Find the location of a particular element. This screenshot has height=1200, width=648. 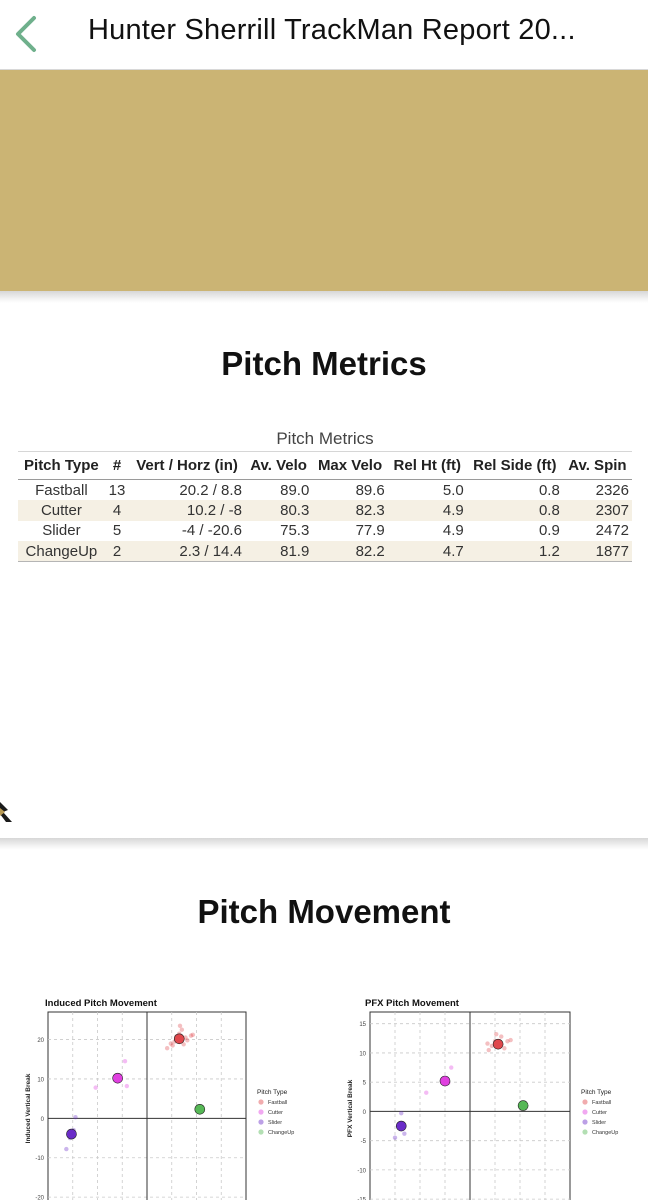

back-button is located at coordinates (28, 34).